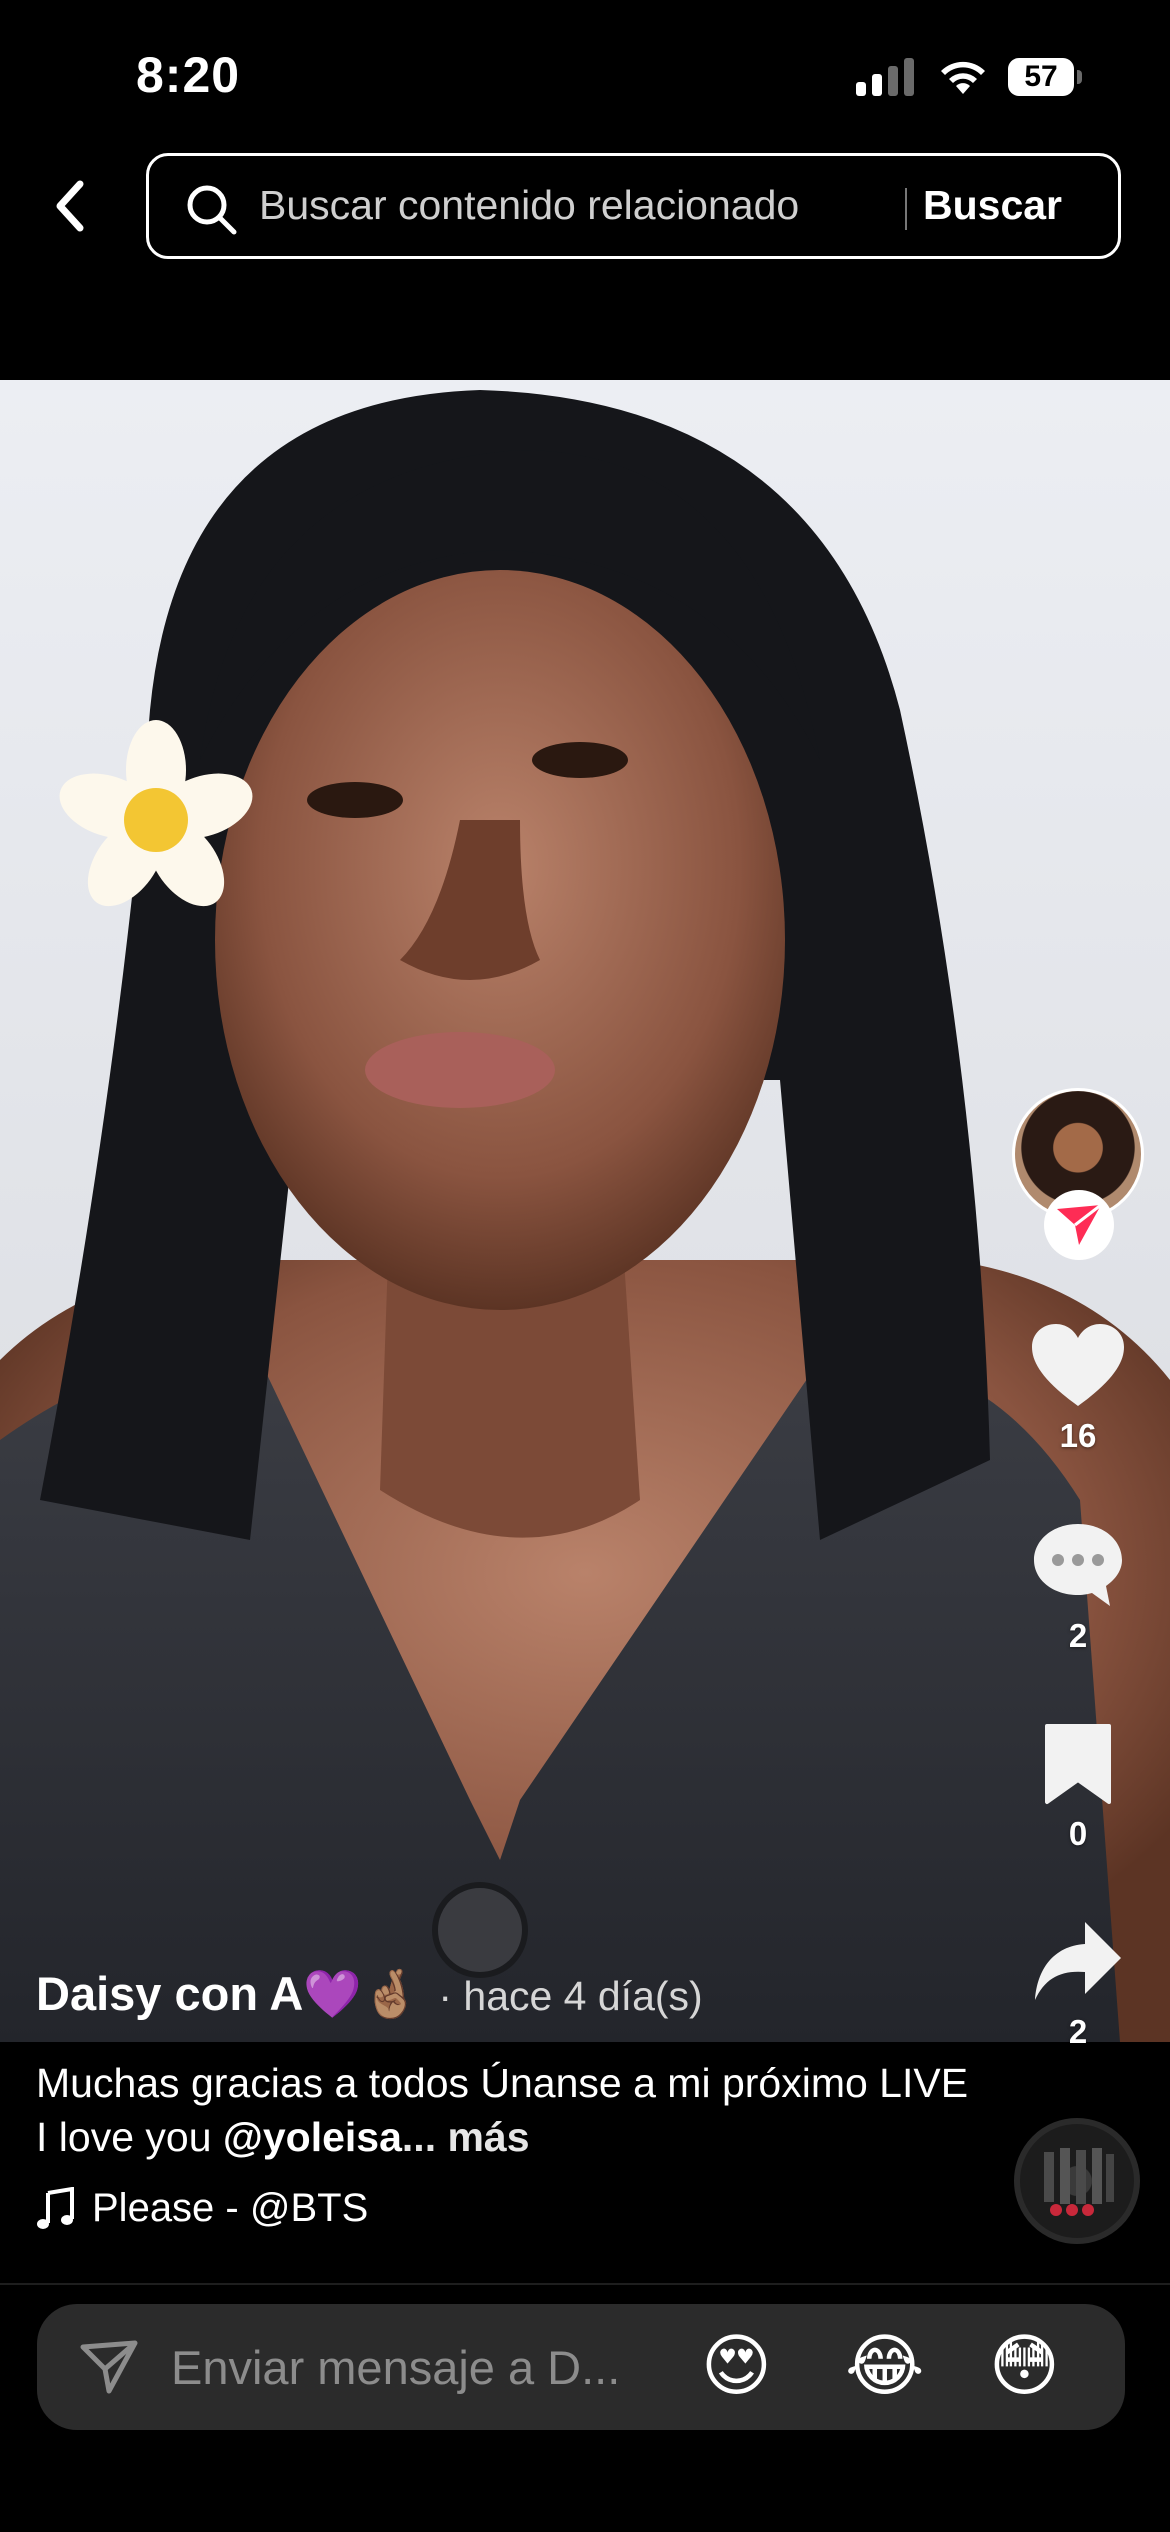  Describe the element at coordinates (312, 2137) in the screenshot. I see `caption-mention: @yoleisa` at that location.